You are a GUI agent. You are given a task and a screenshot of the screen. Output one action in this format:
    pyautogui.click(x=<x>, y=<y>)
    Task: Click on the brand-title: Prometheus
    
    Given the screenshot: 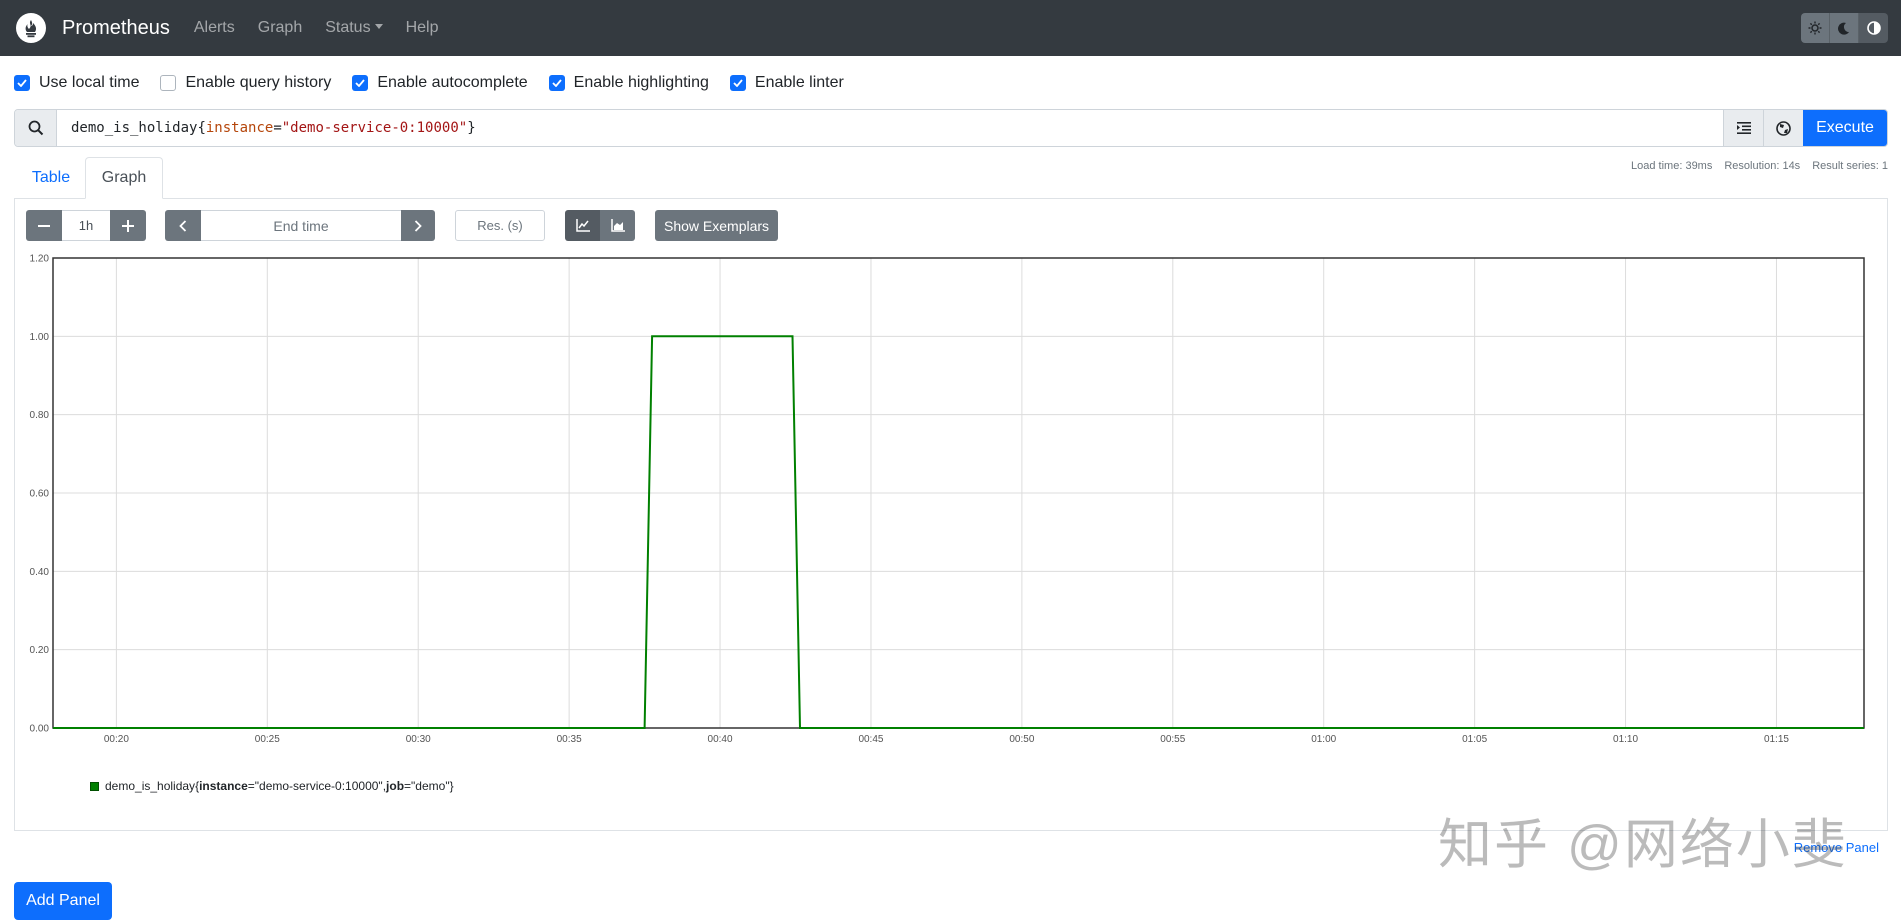 What is the action you would take?
    pyautogui.click(x=116, y=28)
    